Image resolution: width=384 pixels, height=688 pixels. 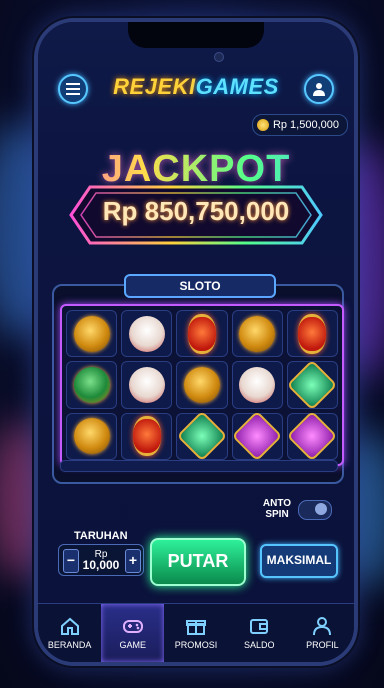 I want to click on balance-badge: Rp 1,500,000, so click(x=299, y=125).